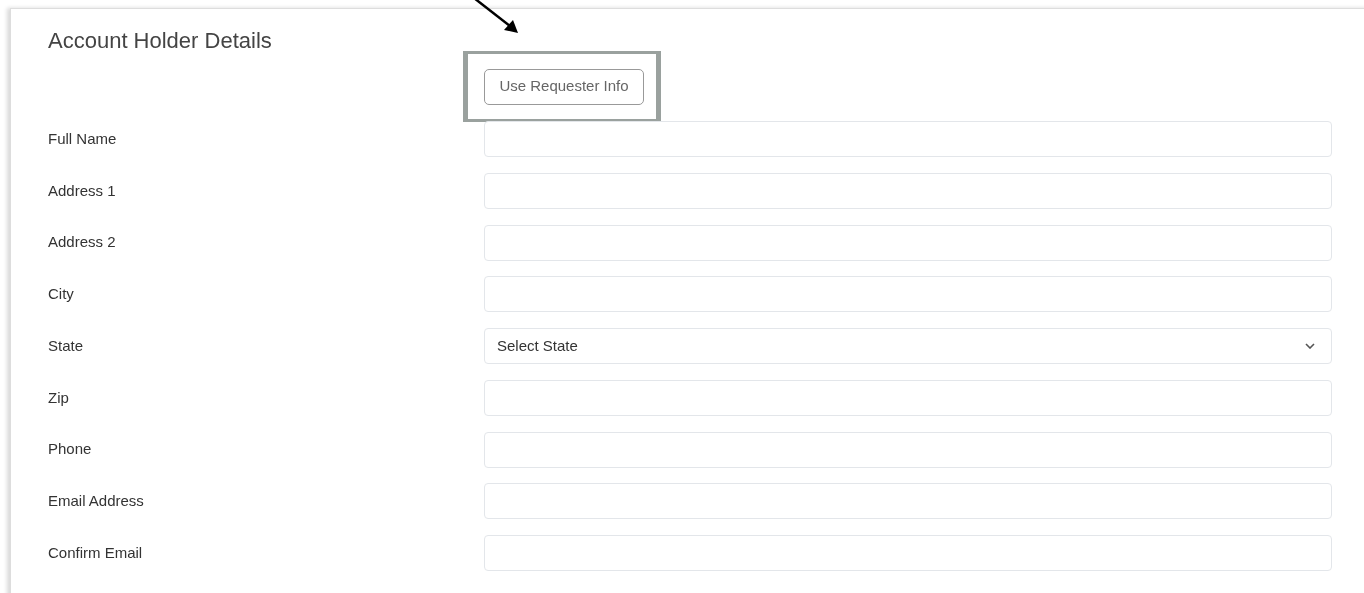 Image resolution: width=1364 pixels, height=593 pixels. Describe the element at coordinates (1310, 346) in the screenshot. I see `chevron-down-icon` at that location.